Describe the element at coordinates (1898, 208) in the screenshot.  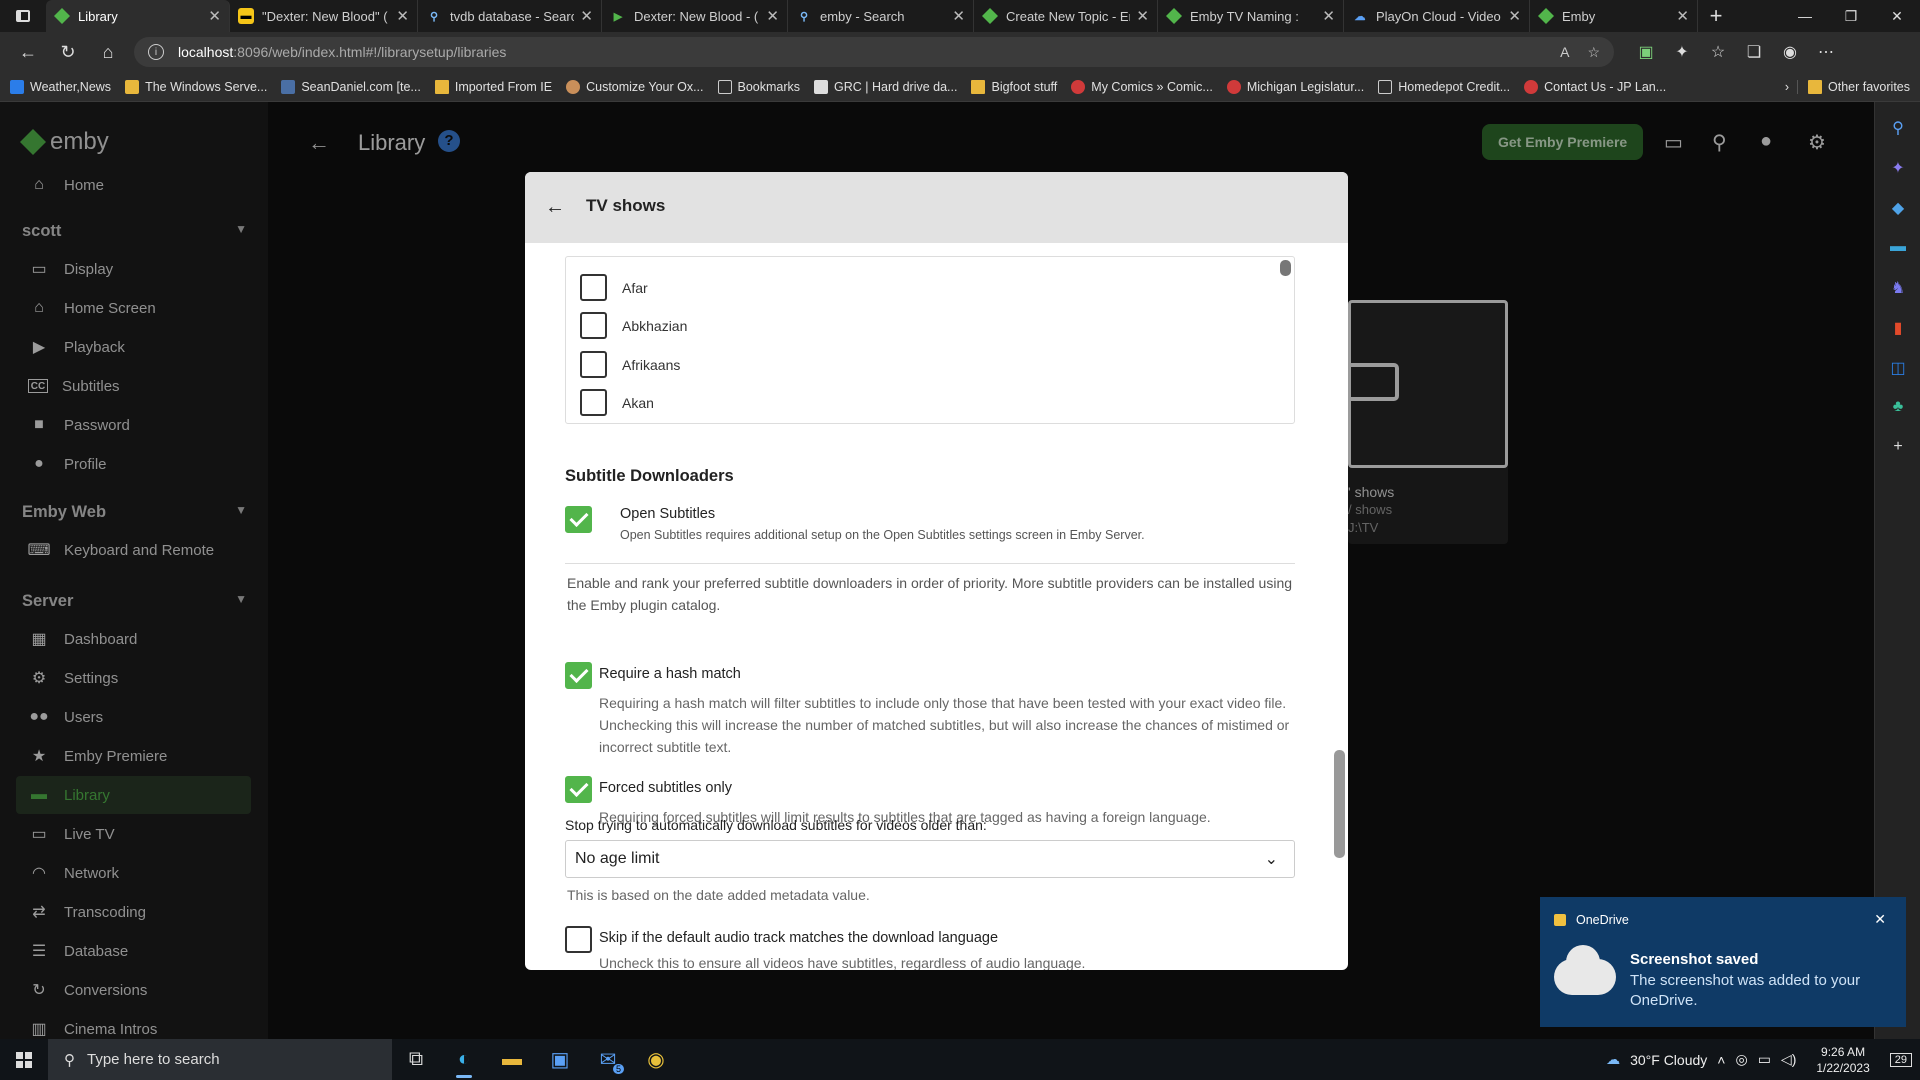
I see `tag-icon: ◆` at that location.